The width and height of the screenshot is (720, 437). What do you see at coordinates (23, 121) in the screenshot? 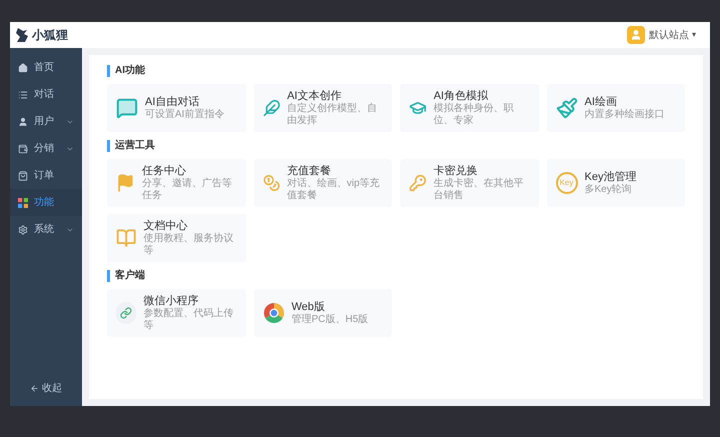
I see `user-icon` at bounding box center [23, 121].